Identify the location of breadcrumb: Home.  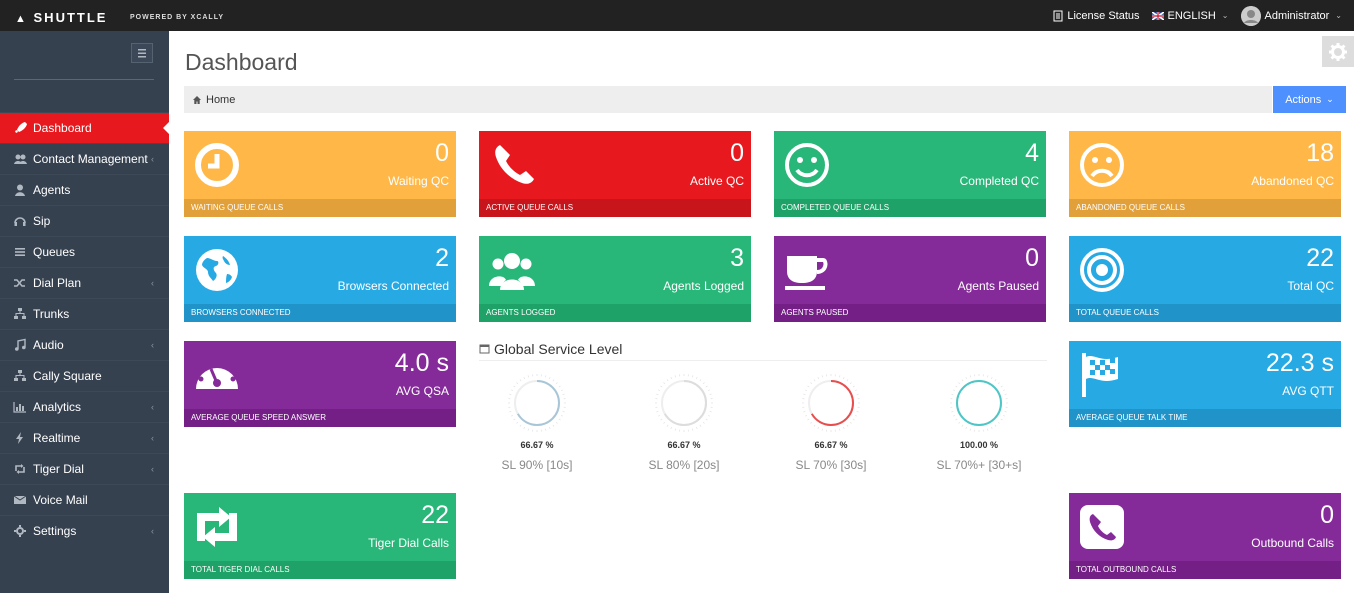
(728, 99).